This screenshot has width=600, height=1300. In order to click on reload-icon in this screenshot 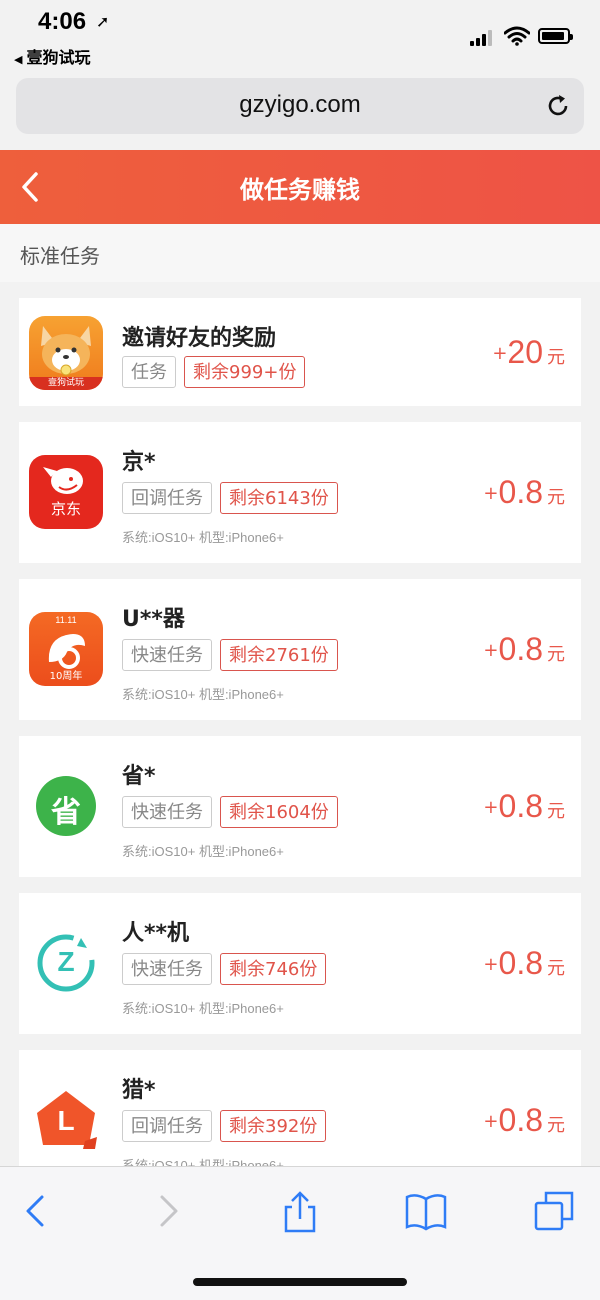, I will do `click(558, 106)`.